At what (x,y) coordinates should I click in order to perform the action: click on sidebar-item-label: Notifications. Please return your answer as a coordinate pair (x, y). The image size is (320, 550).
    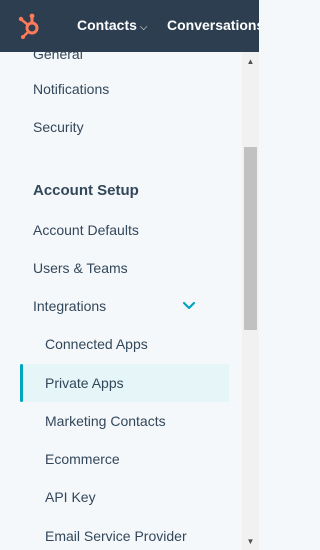
    Looking at the image, I should click on (71, 89).